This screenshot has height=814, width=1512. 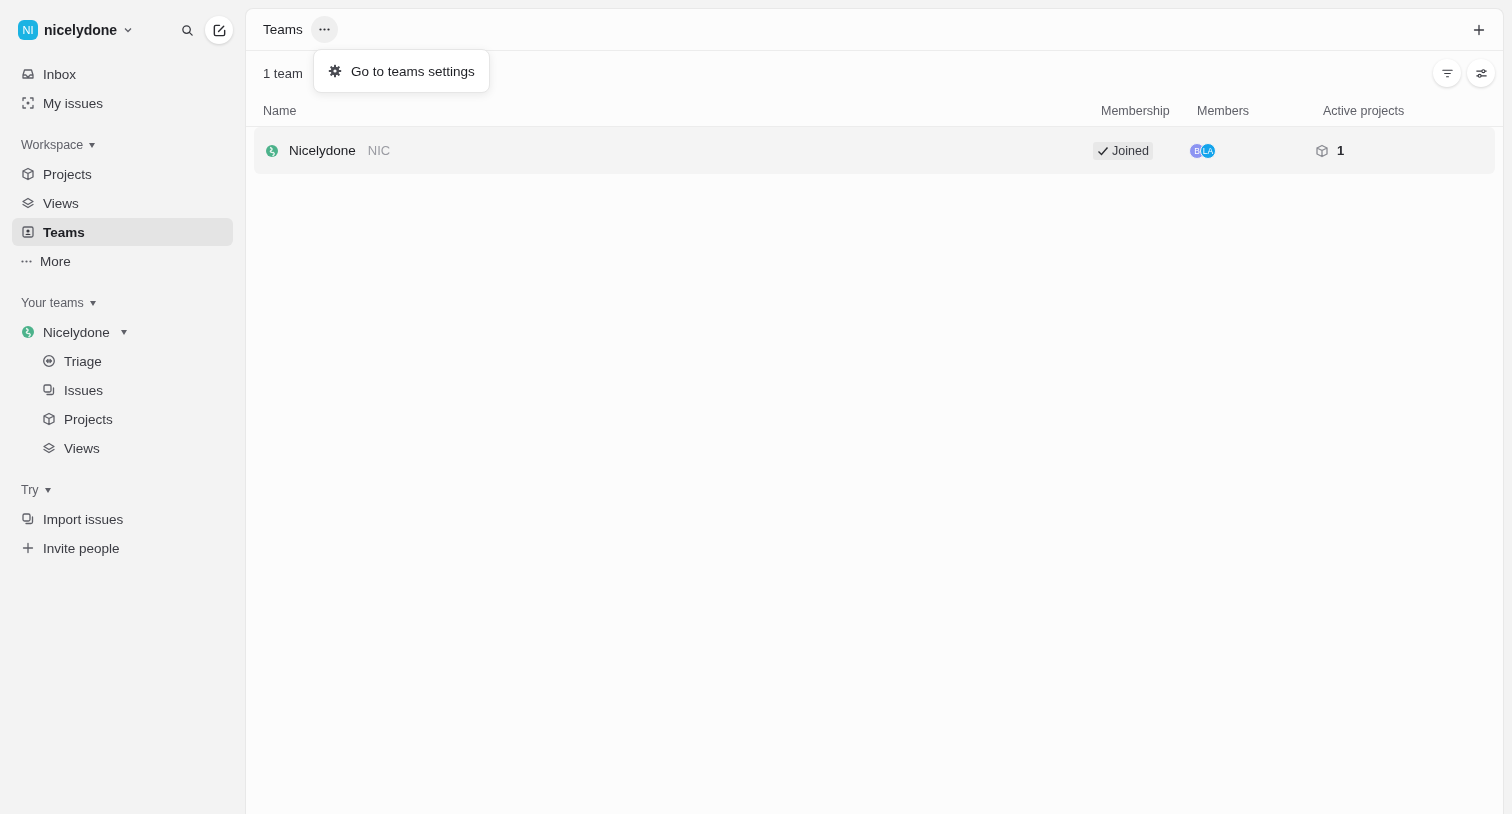 I want to click on team-name: Nicelydone, so click(x=322, y=150).